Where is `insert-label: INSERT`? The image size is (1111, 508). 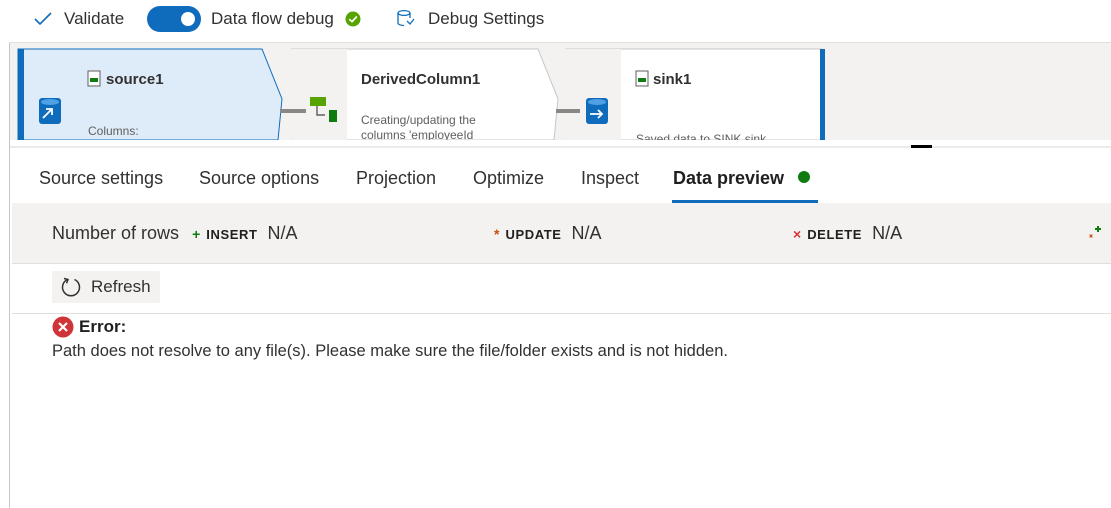
insert-label: INSERT is located at coordinates (232, 234).